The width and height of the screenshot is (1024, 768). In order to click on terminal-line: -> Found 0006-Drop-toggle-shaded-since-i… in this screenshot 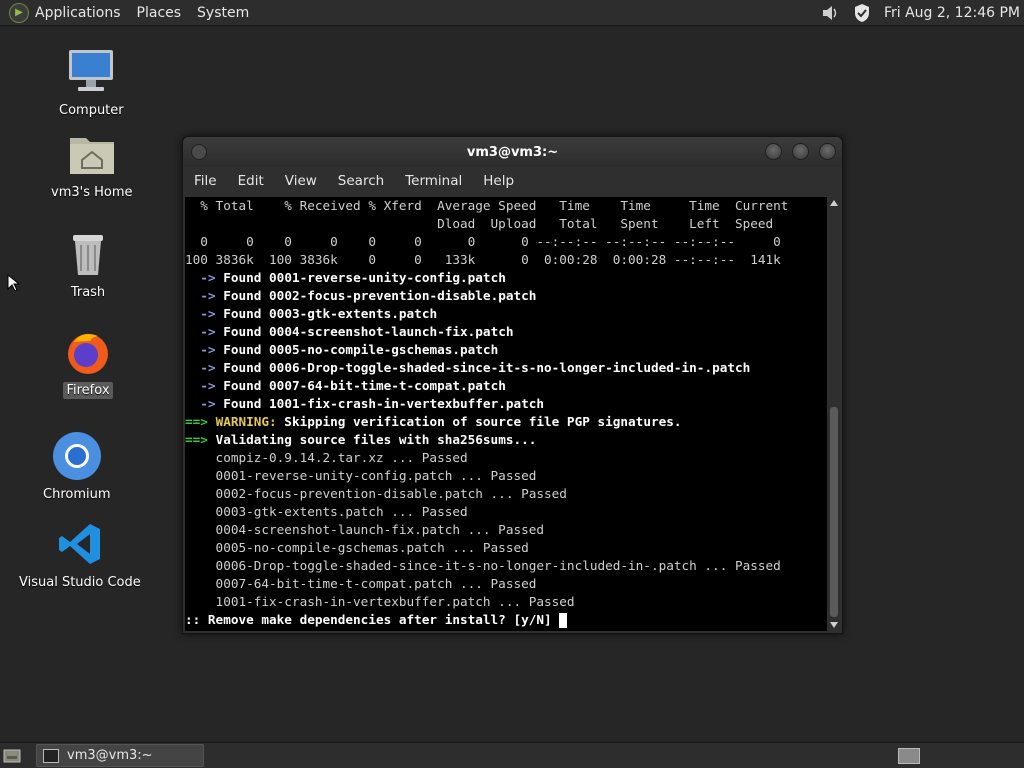, I will do `click(506, 368)`.